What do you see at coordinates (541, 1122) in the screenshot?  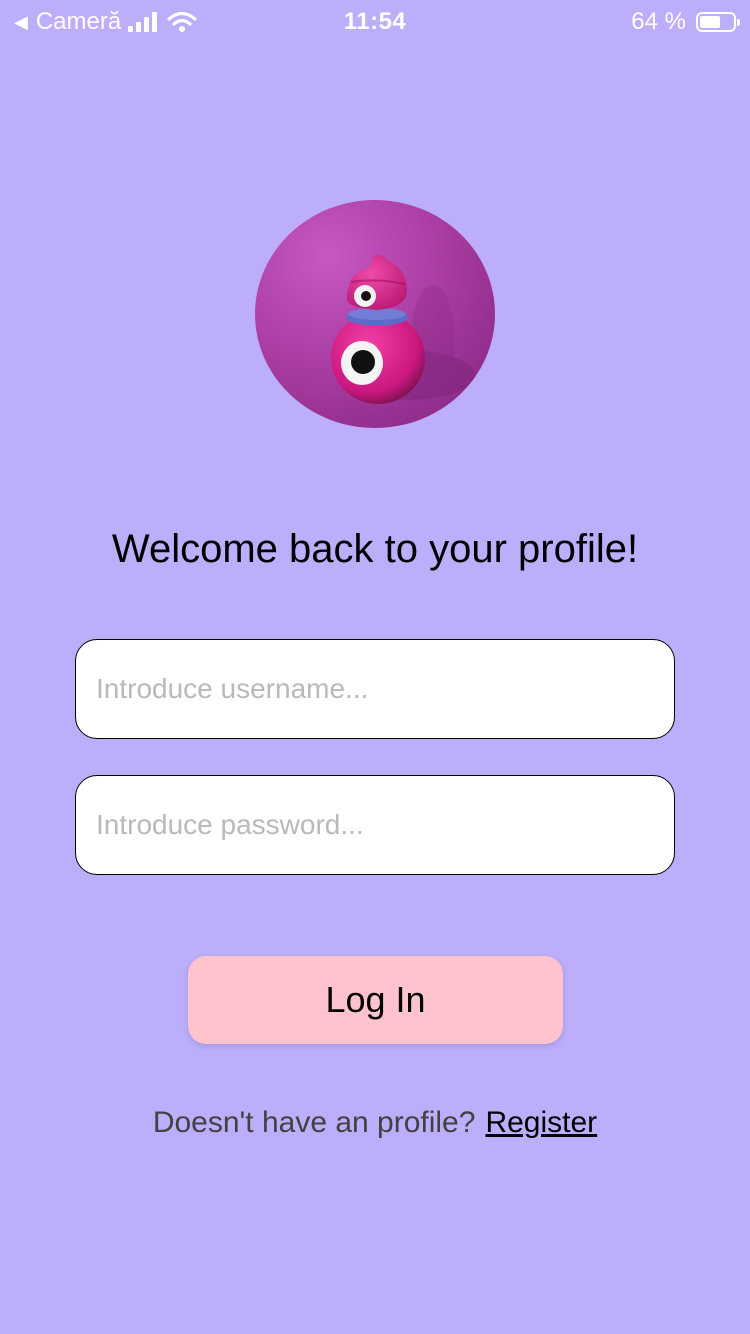 I see `register-link: Register` at bounding box center [541, 1122].